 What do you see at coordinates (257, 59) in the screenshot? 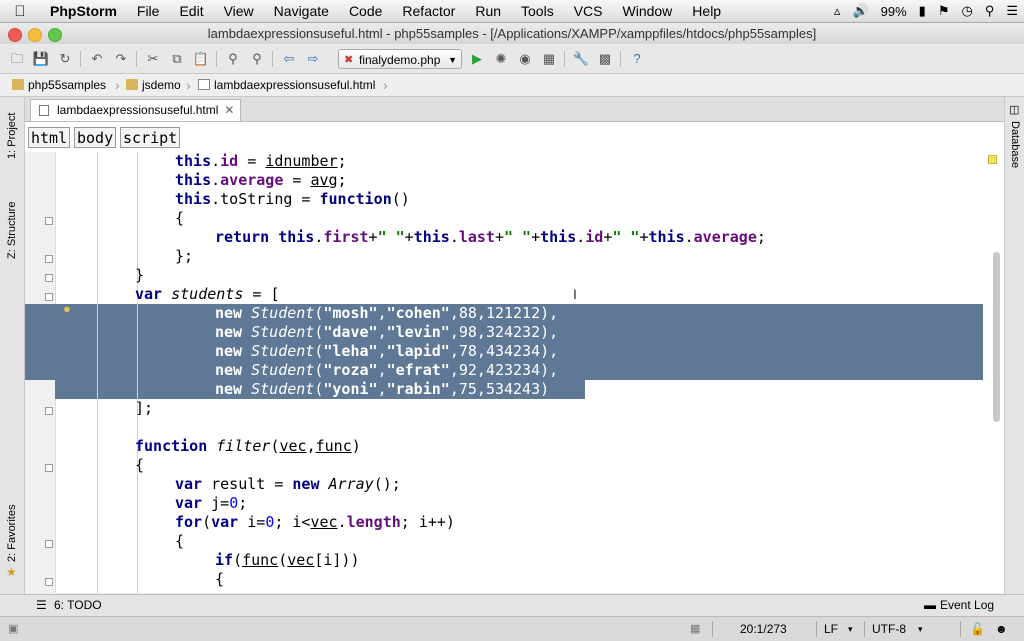
I see `replace-icon: ⚲` at bounding box center [257, 59].